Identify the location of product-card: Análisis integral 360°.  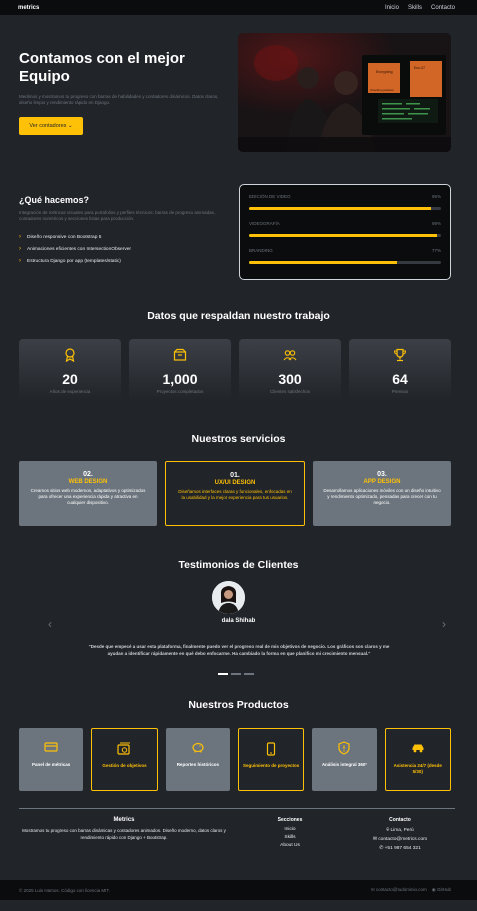
(344, 759).